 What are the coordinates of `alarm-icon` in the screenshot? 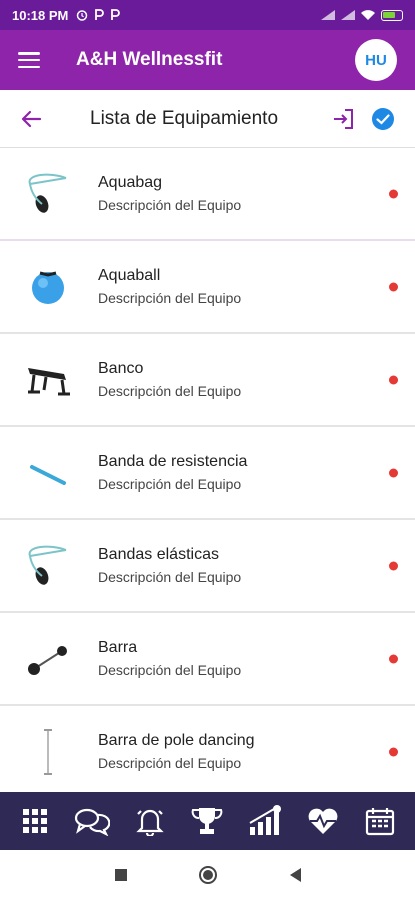 It's located at (82, 15).